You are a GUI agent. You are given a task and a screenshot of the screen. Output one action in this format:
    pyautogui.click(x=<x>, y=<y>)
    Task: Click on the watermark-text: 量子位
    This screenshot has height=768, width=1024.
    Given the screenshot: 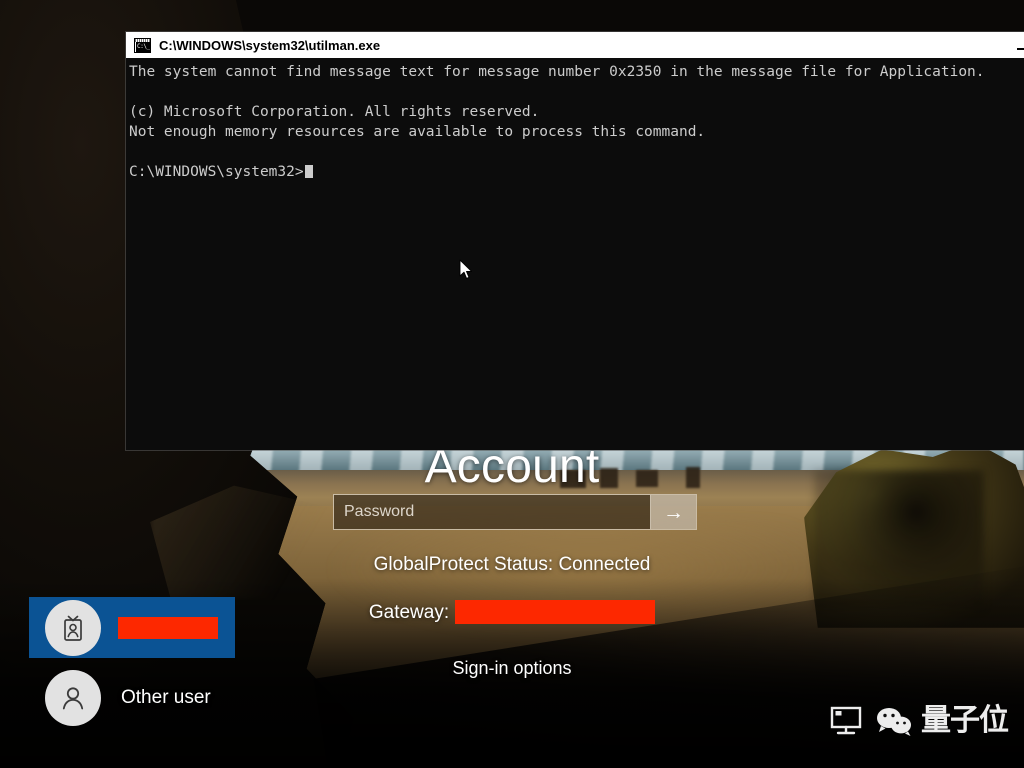 What is the action you would take?
    pyautogui.click(x=965, y=720)
    